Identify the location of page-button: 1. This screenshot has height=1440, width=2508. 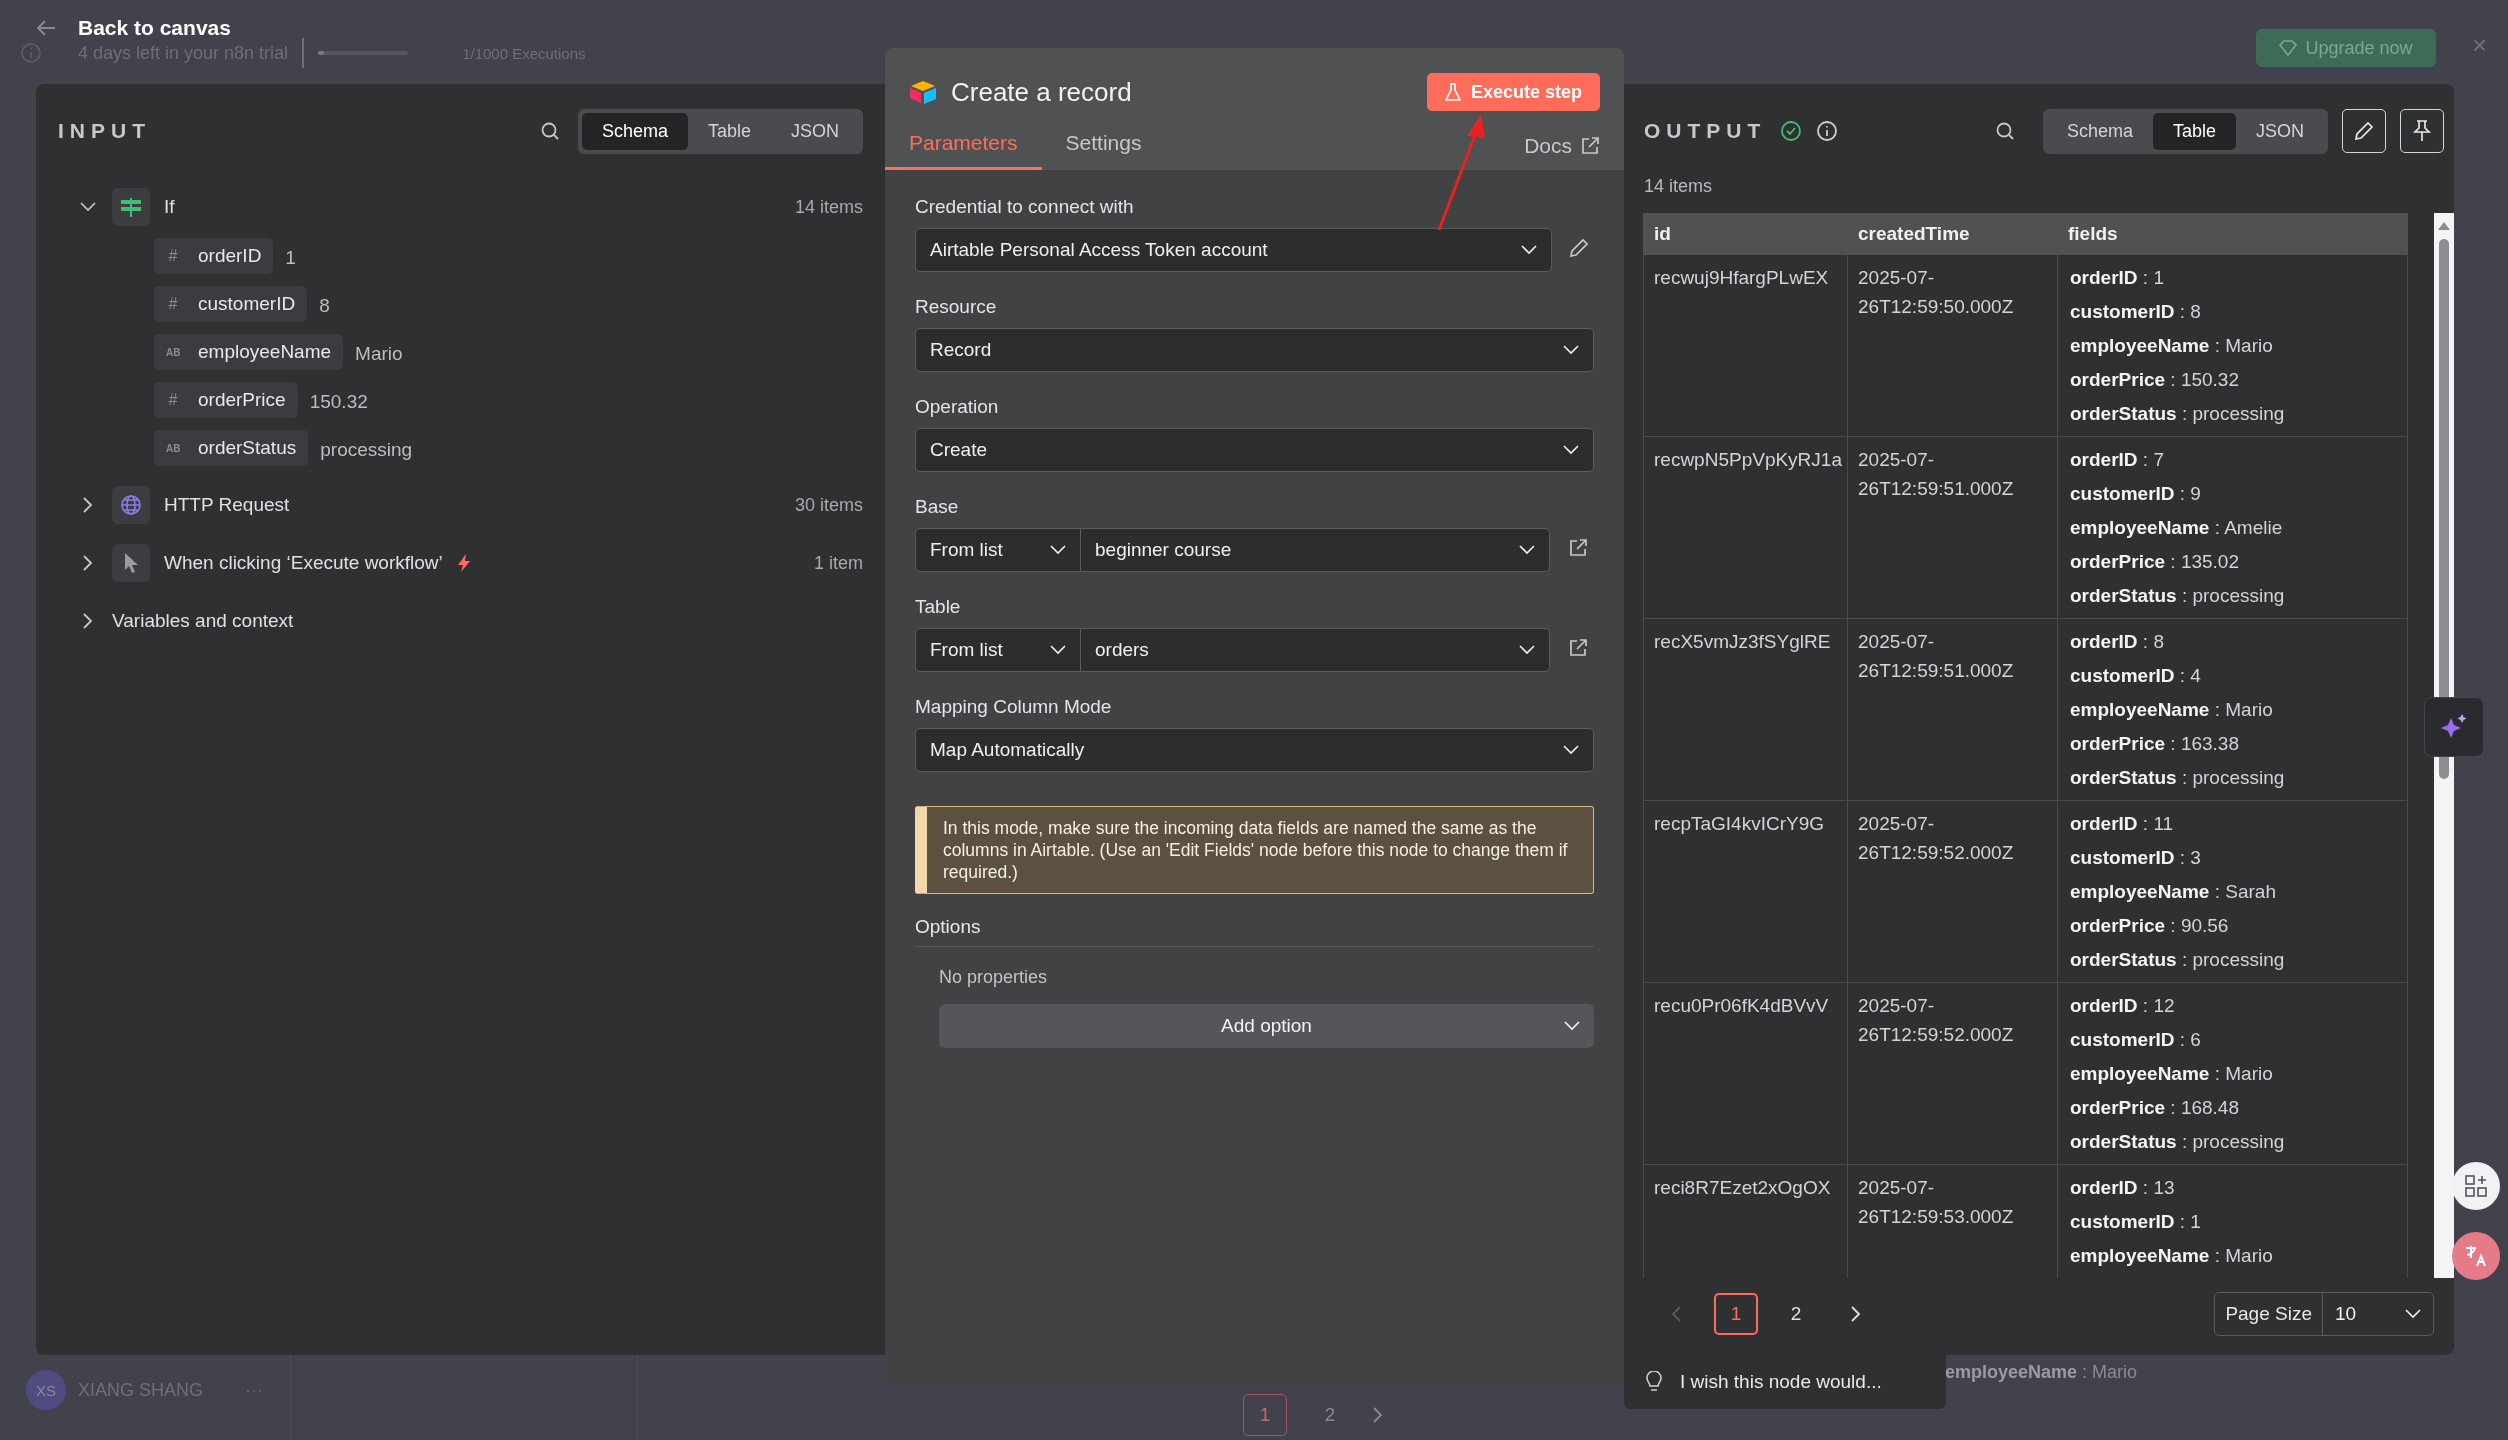
(1736, 1314).